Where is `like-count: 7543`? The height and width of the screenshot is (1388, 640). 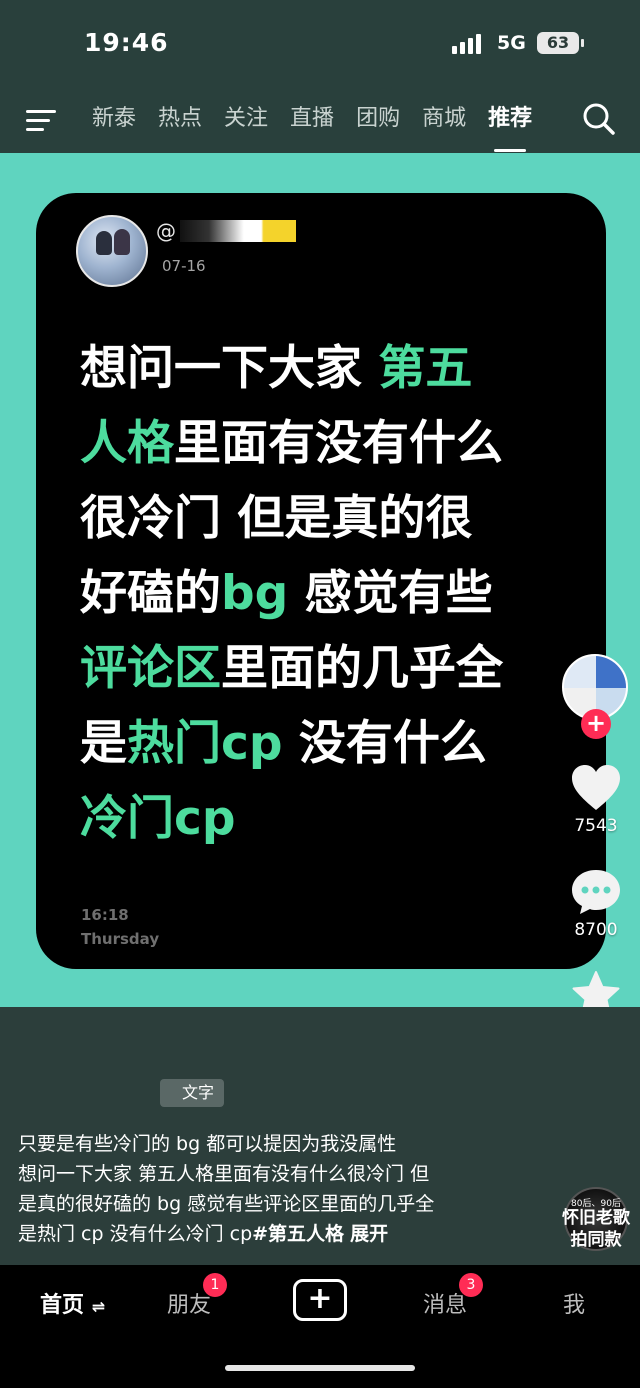 like-count: 7543 is located at coordinates (596, 826).